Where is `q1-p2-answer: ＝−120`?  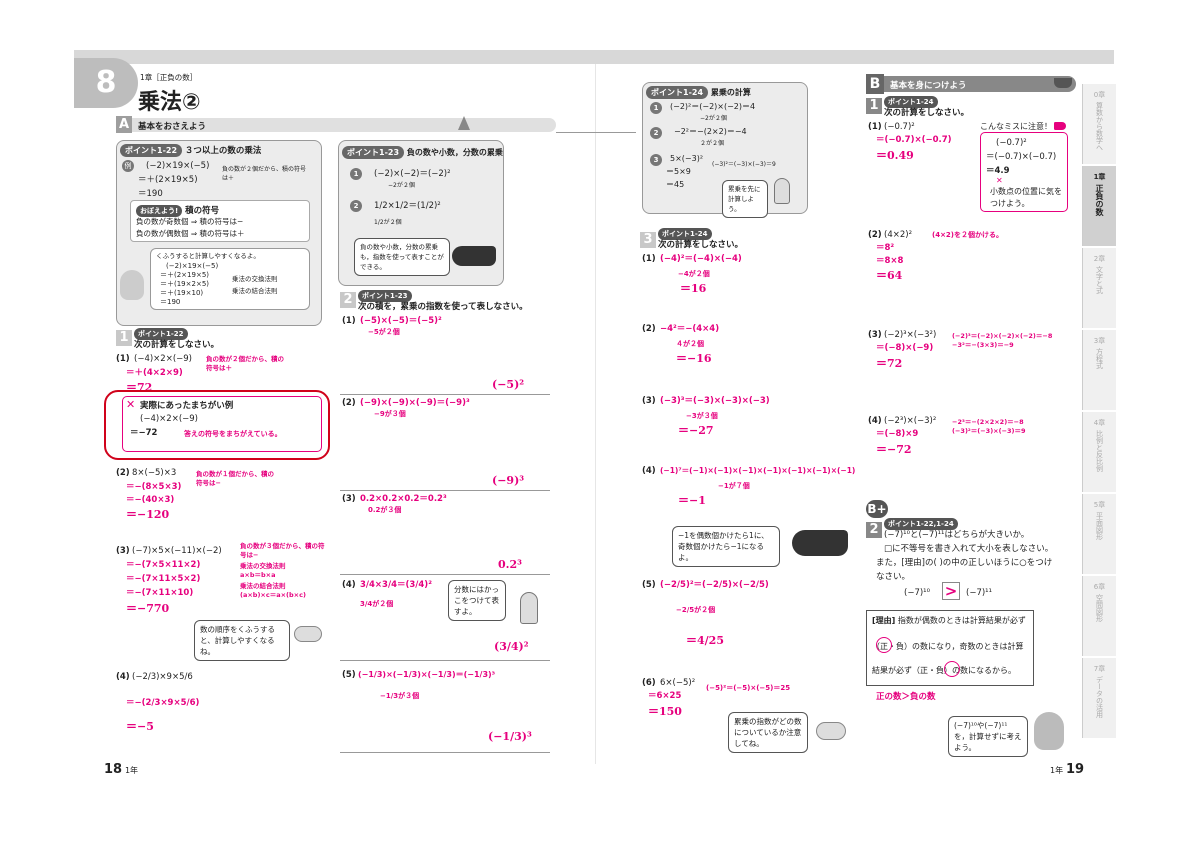 q1-p2-answer: ＝−120 is located at coordinates (148, 514).